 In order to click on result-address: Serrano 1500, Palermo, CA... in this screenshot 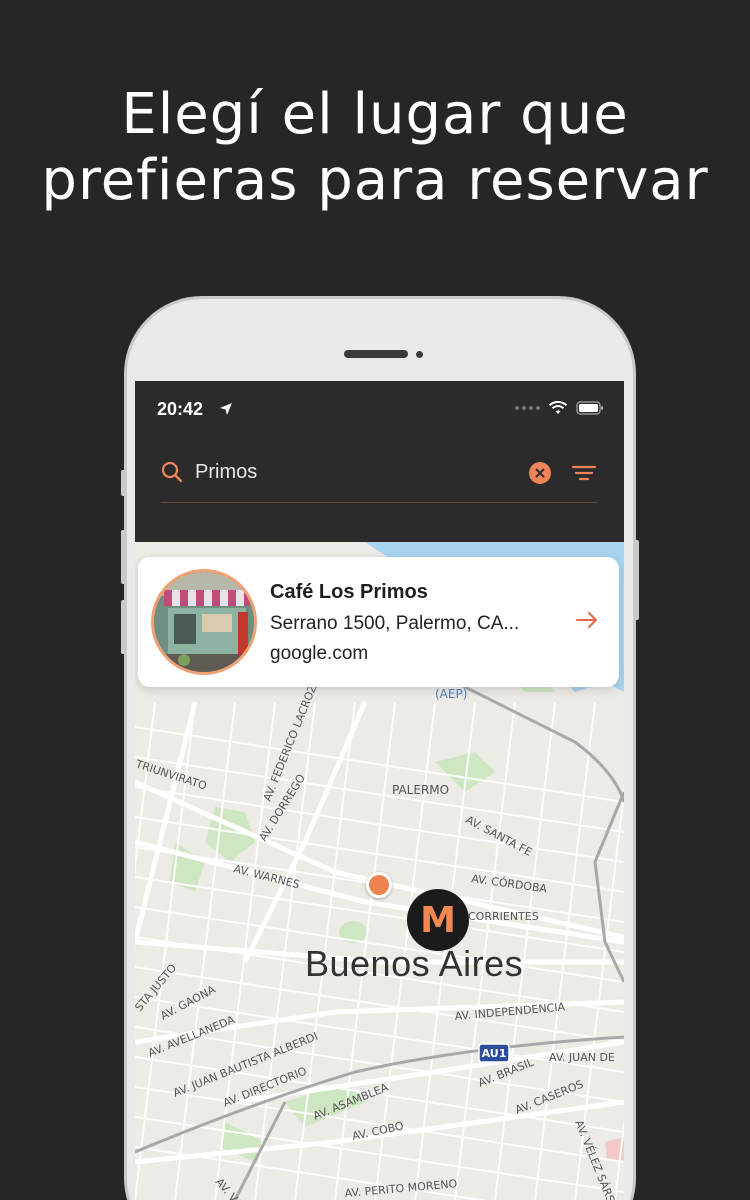, I will do `click(395, 623)`.